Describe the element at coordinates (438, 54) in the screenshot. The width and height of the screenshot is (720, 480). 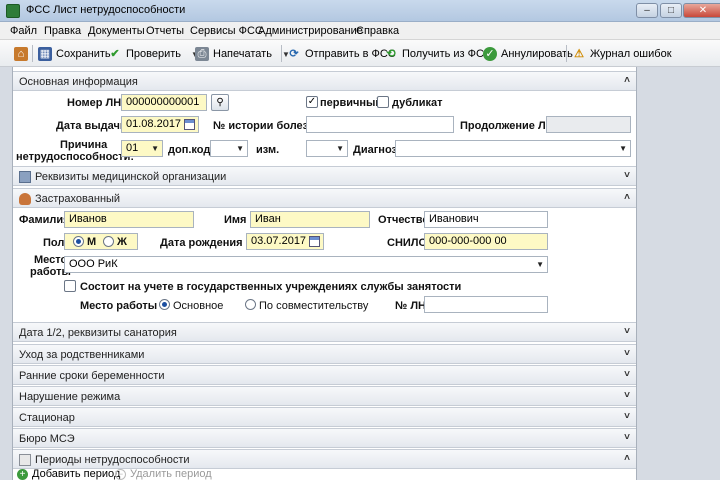
I see `receive-from-fss-button: ⟲ Получить из ФСС` at that location.